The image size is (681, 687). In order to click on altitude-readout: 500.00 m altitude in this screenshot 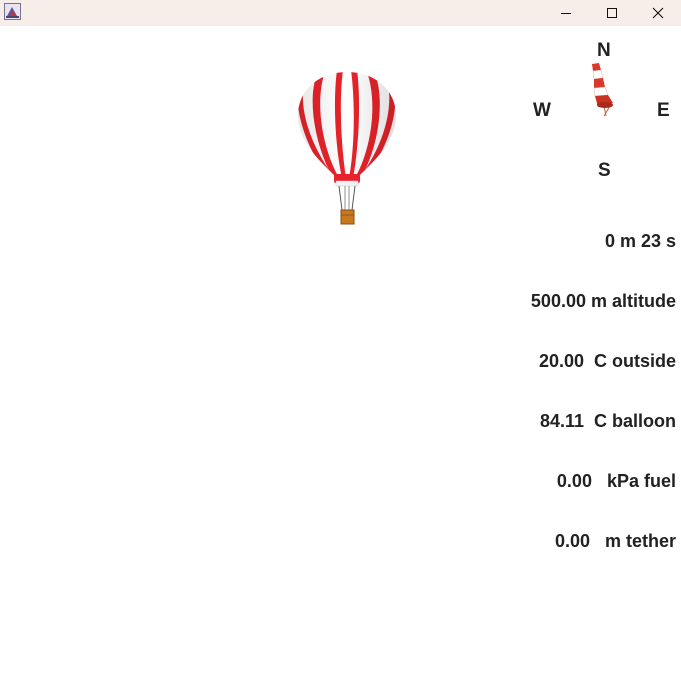, I will do `click(603, 301)`.